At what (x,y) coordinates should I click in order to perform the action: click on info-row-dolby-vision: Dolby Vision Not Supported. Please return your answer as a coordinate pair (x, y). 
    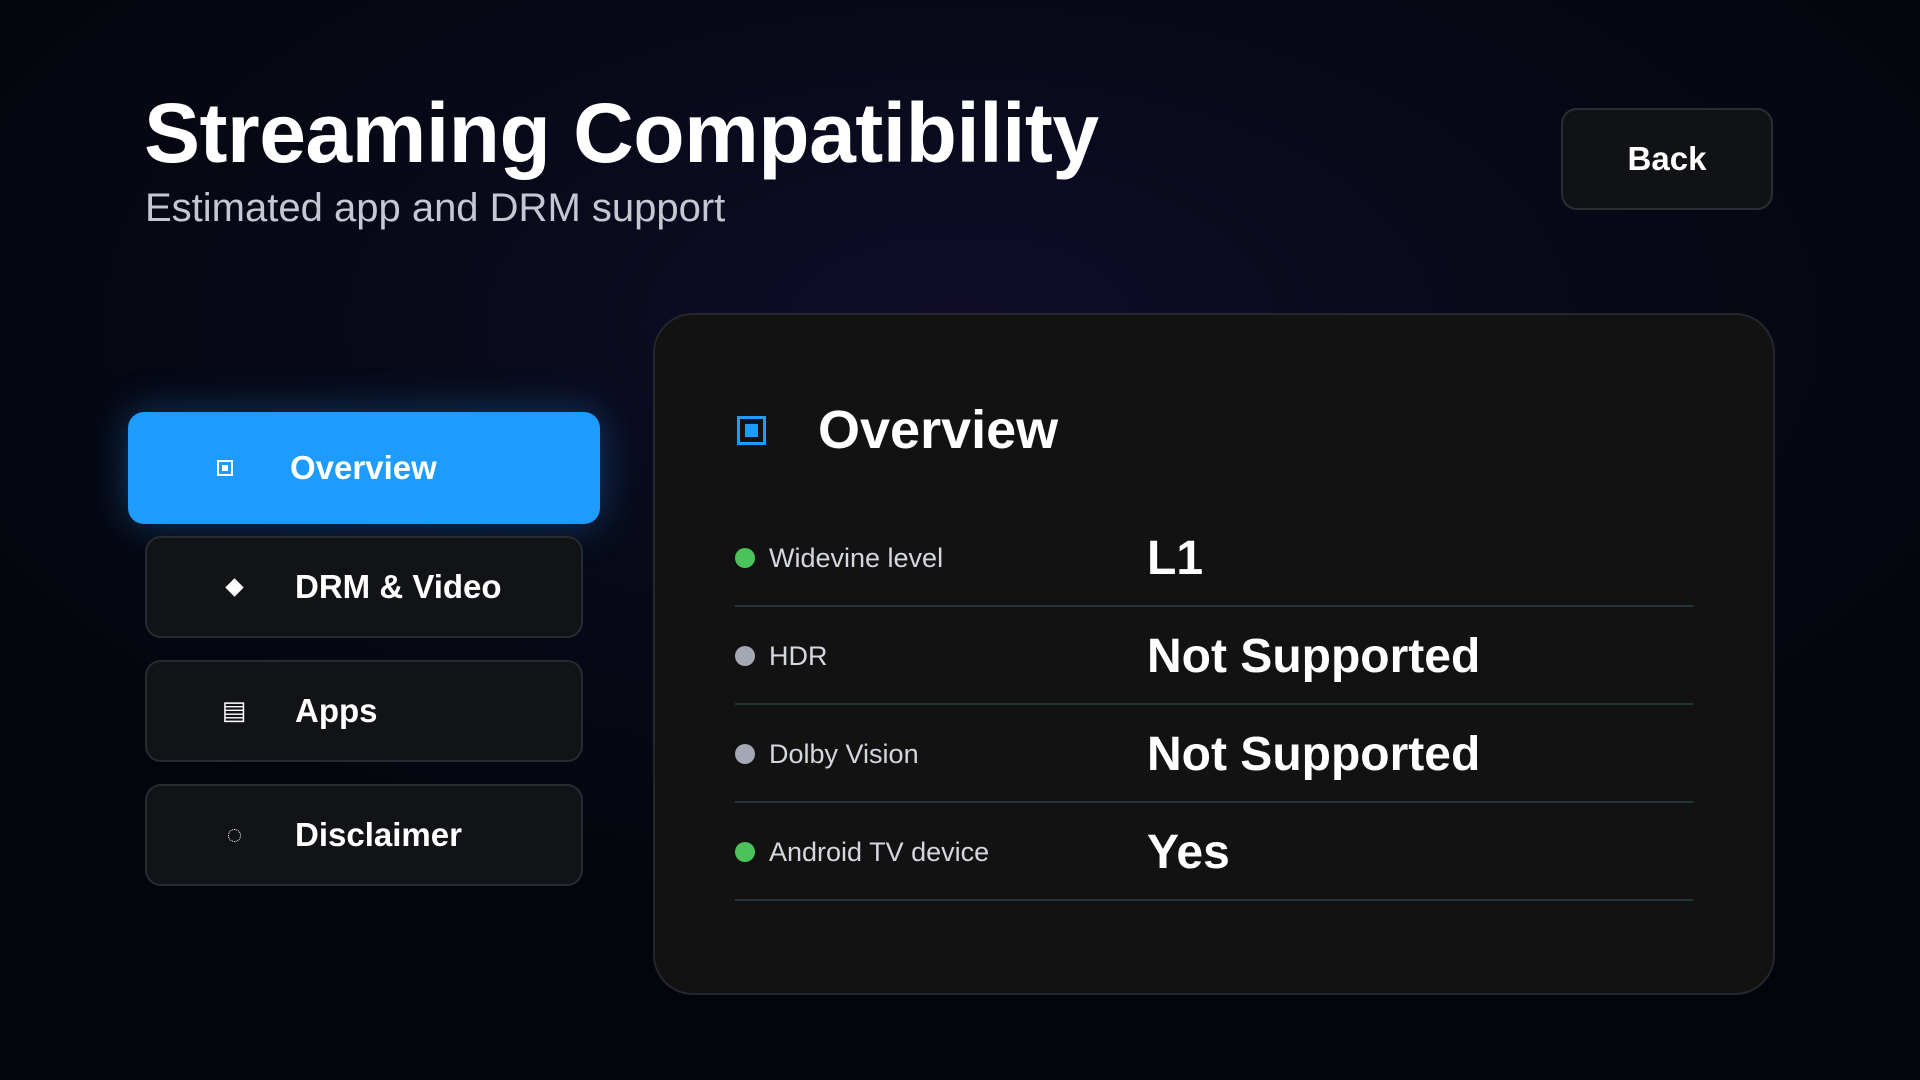
    Looking at the image, I should click on (1214, 755).